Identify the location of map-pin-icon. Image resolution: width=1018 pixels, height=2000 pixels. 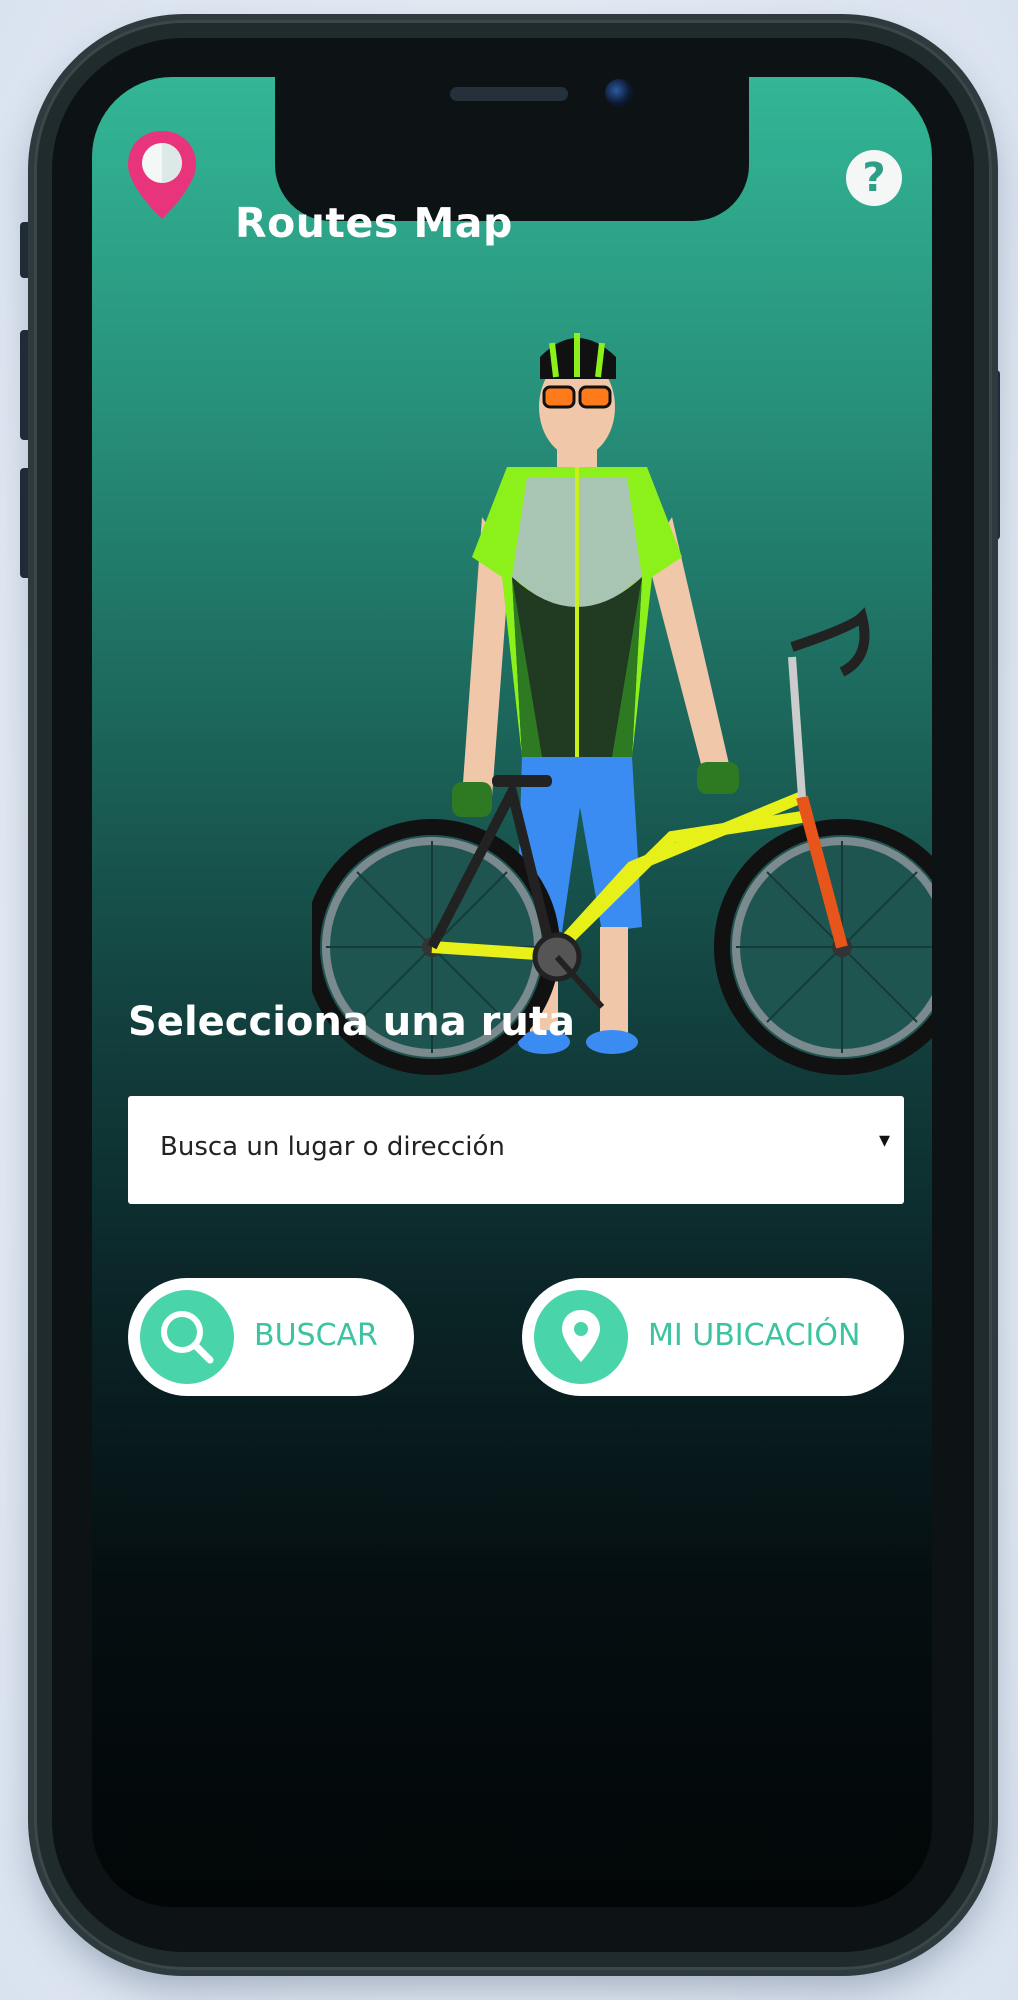
(162, 177).